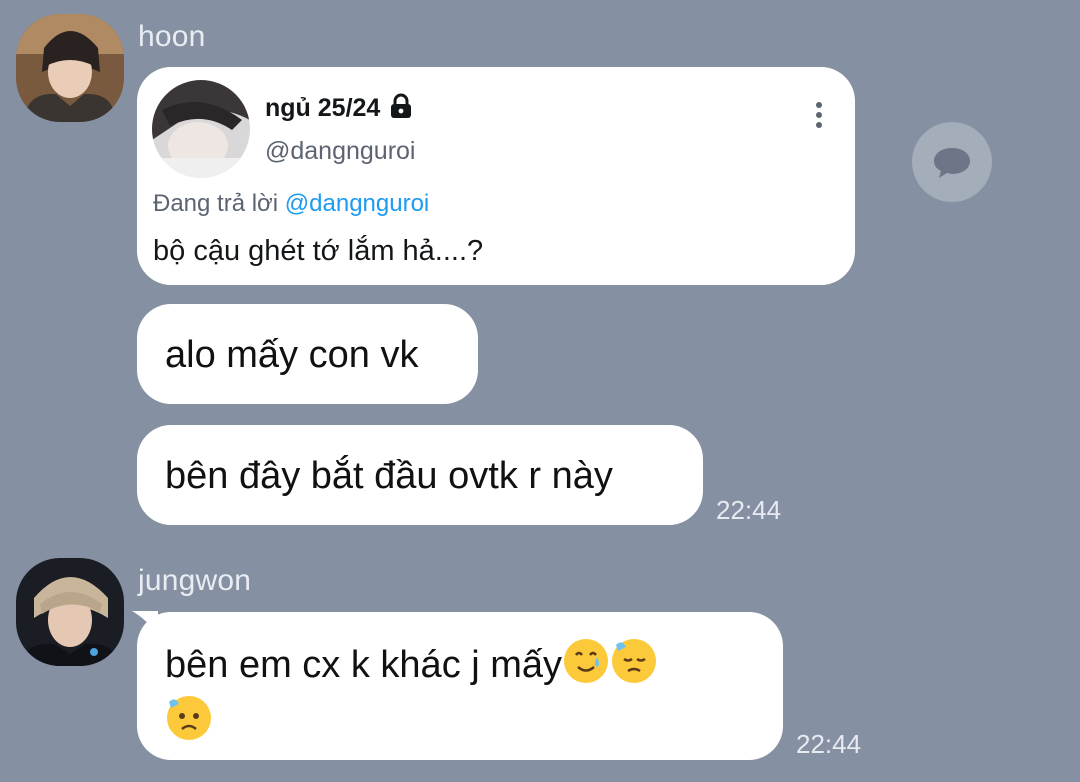 This screenshot has width=1080, height=782. What do you see at coordinates (401, 108) in the screenshot?
I see `lock-icon` at bounding box center [401, 108].